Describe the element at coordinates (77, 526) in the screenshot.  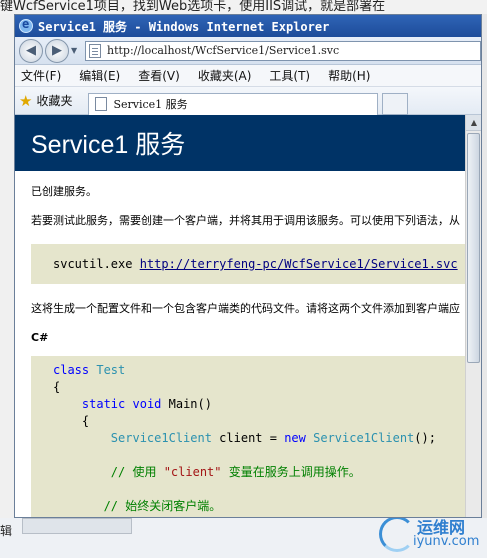
I see `background-tabs` at that location.